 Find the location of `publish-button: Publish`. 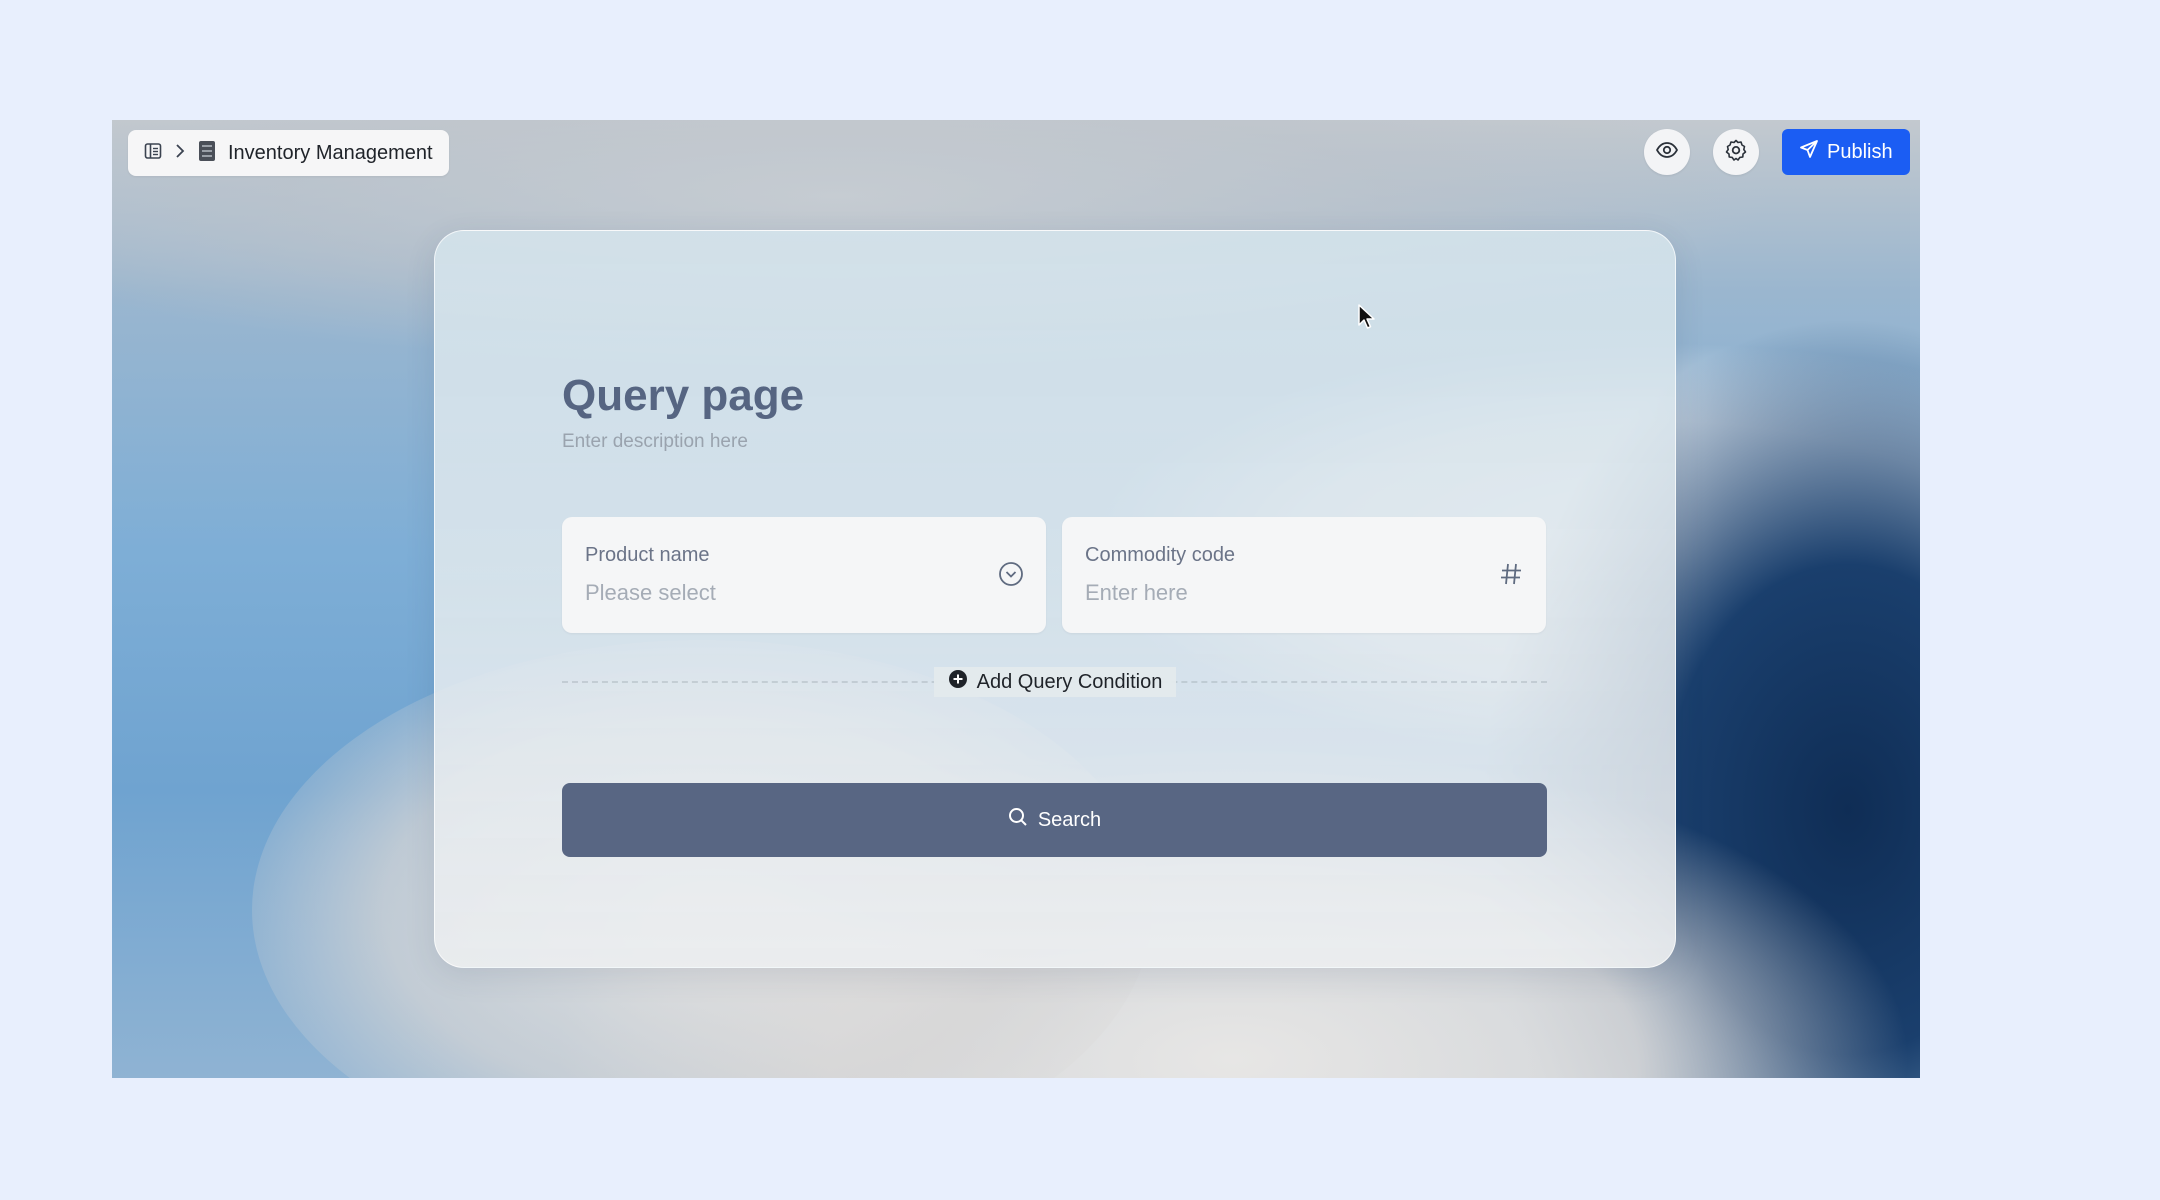

publish-button: Publish is located at coordinates (1846, 152).